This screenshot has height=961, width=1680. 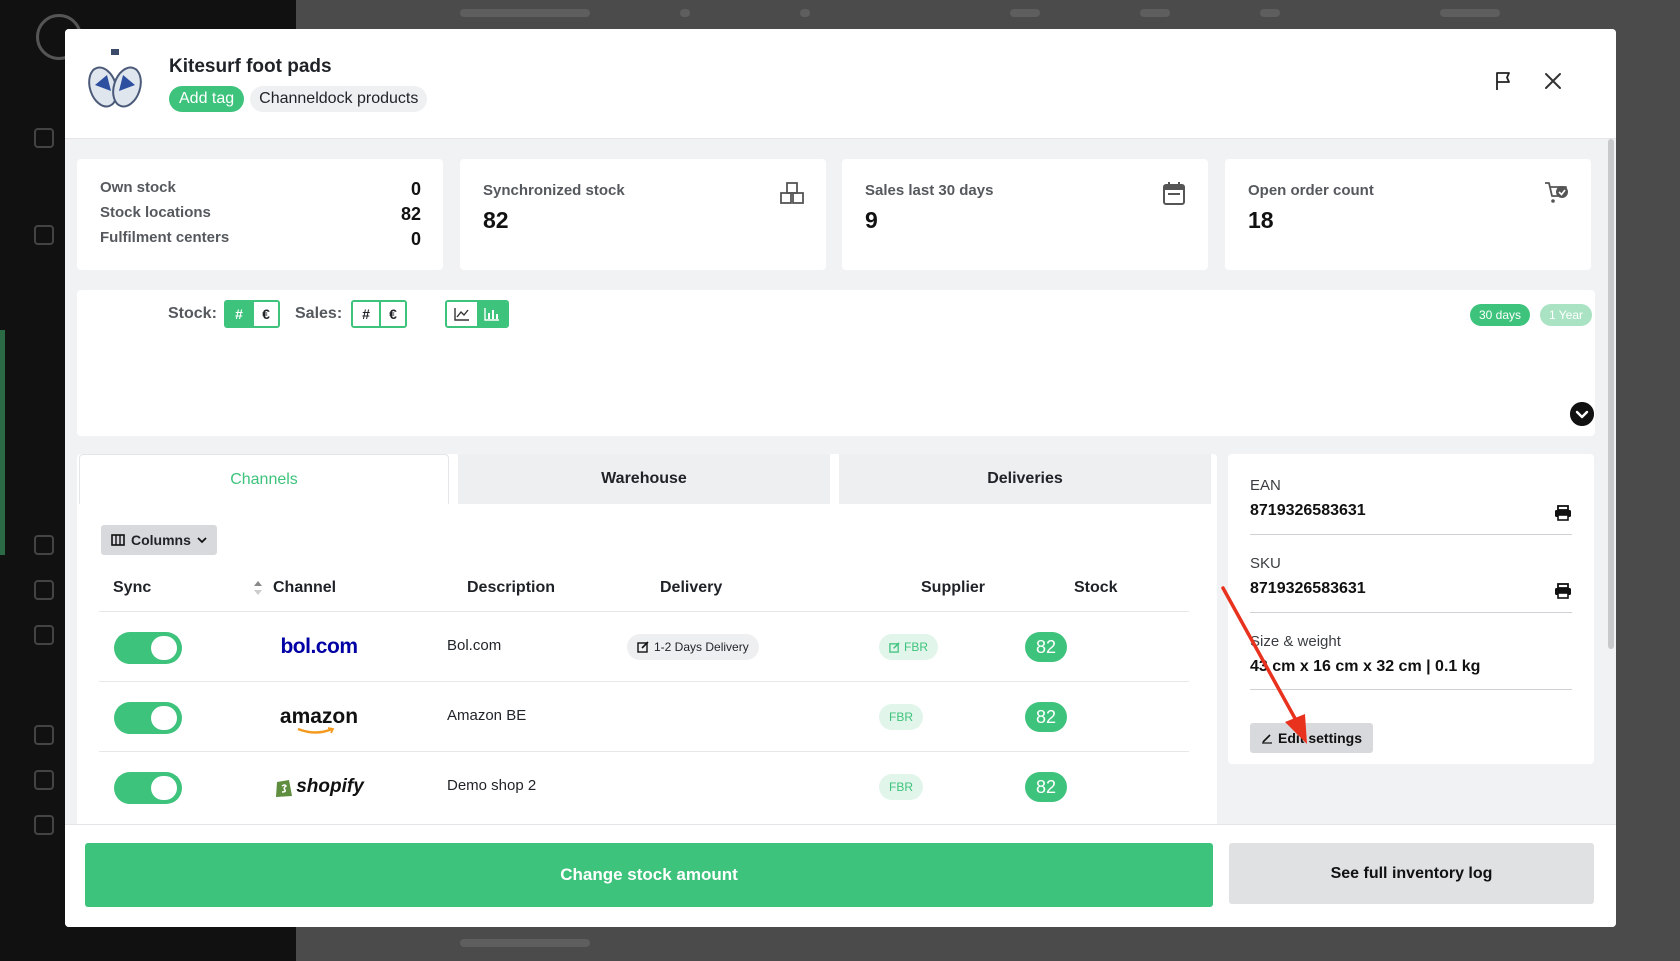 What do you see at coordinates (1308, 510) in the screenshot?
I see `ean-value: 8719326583631` at bounding box center [1308, 510].